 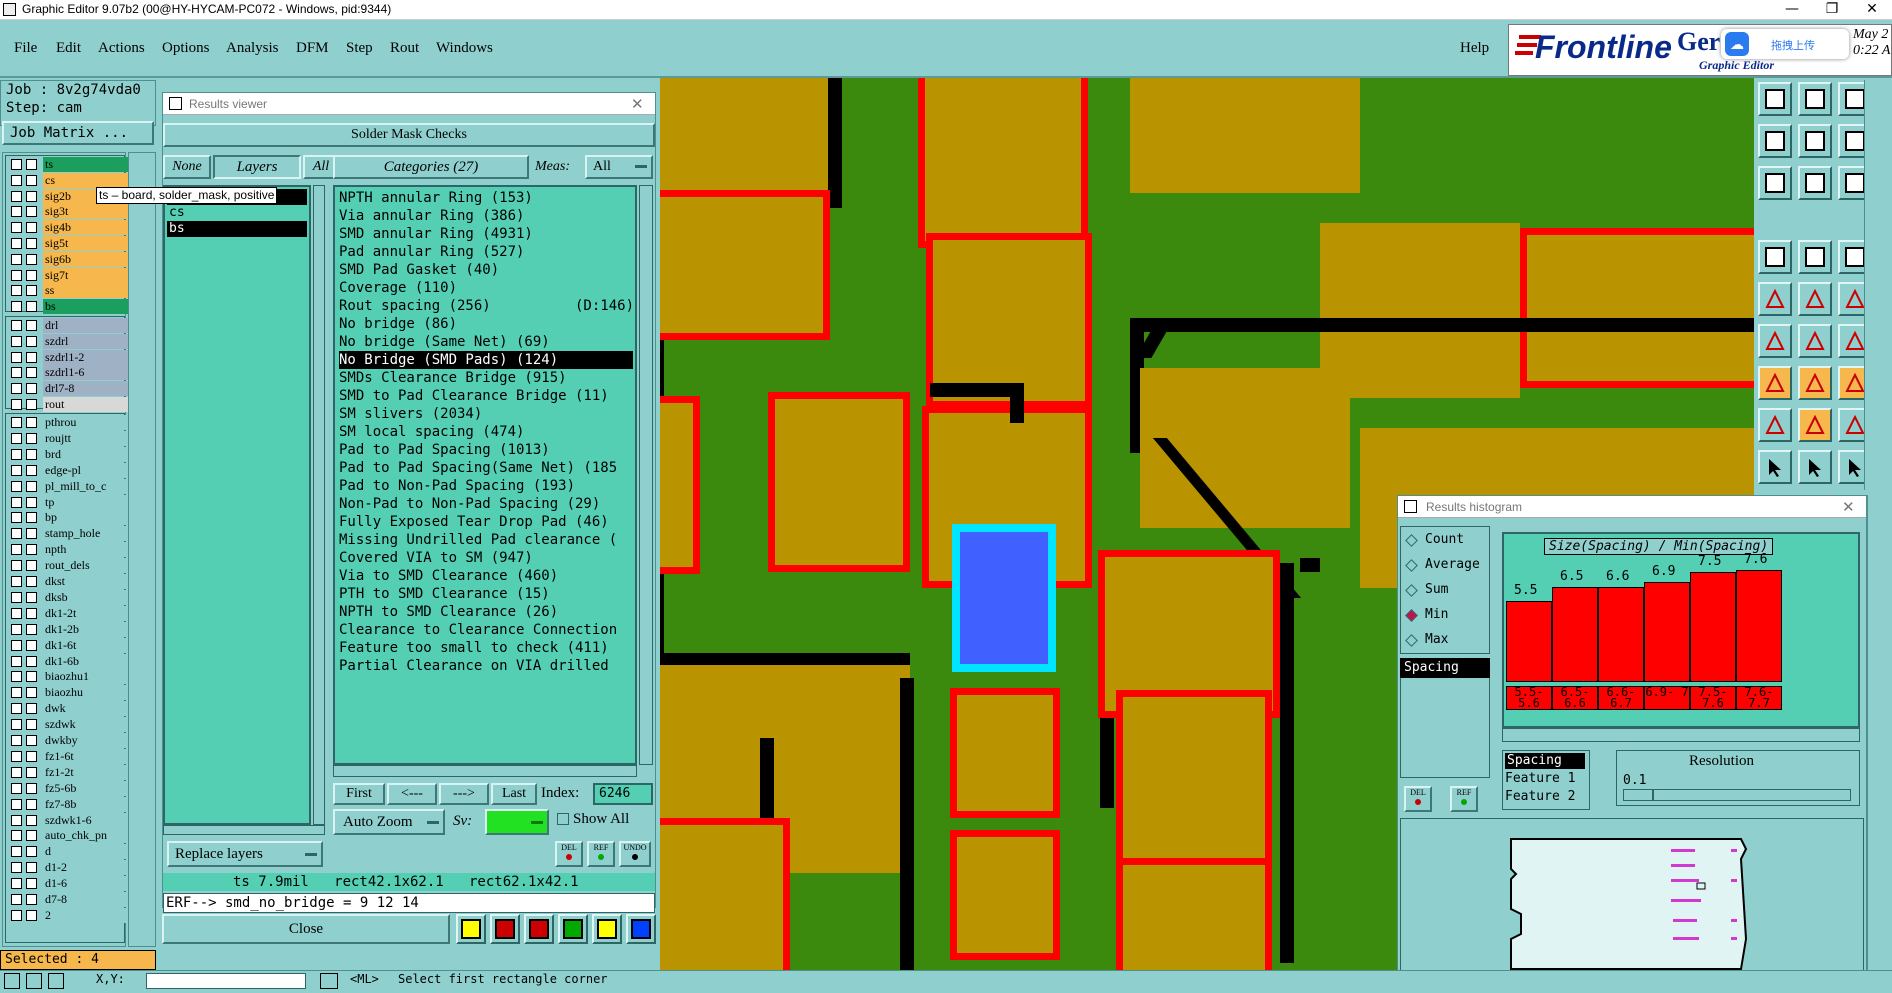 What do you see at coordinates (569, 854) in the screenshot?
I see `del-button: DEL` at bounding box center [569, 854].